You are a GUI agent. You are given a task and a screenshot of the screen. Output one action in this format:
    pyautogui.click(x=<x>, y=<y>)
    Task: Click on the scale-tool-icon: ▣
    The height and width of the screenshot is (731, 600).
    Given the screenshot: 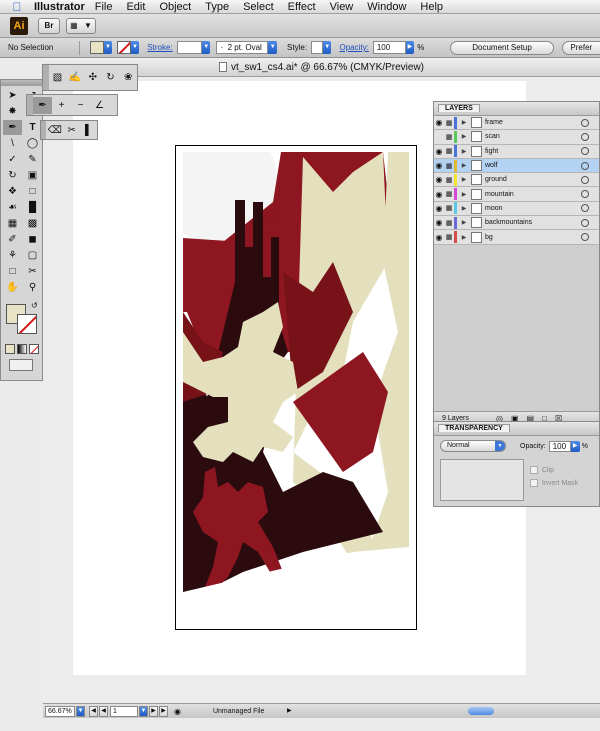 What is the action you would take?
    pyautogui.click(x=32, y=175)
    